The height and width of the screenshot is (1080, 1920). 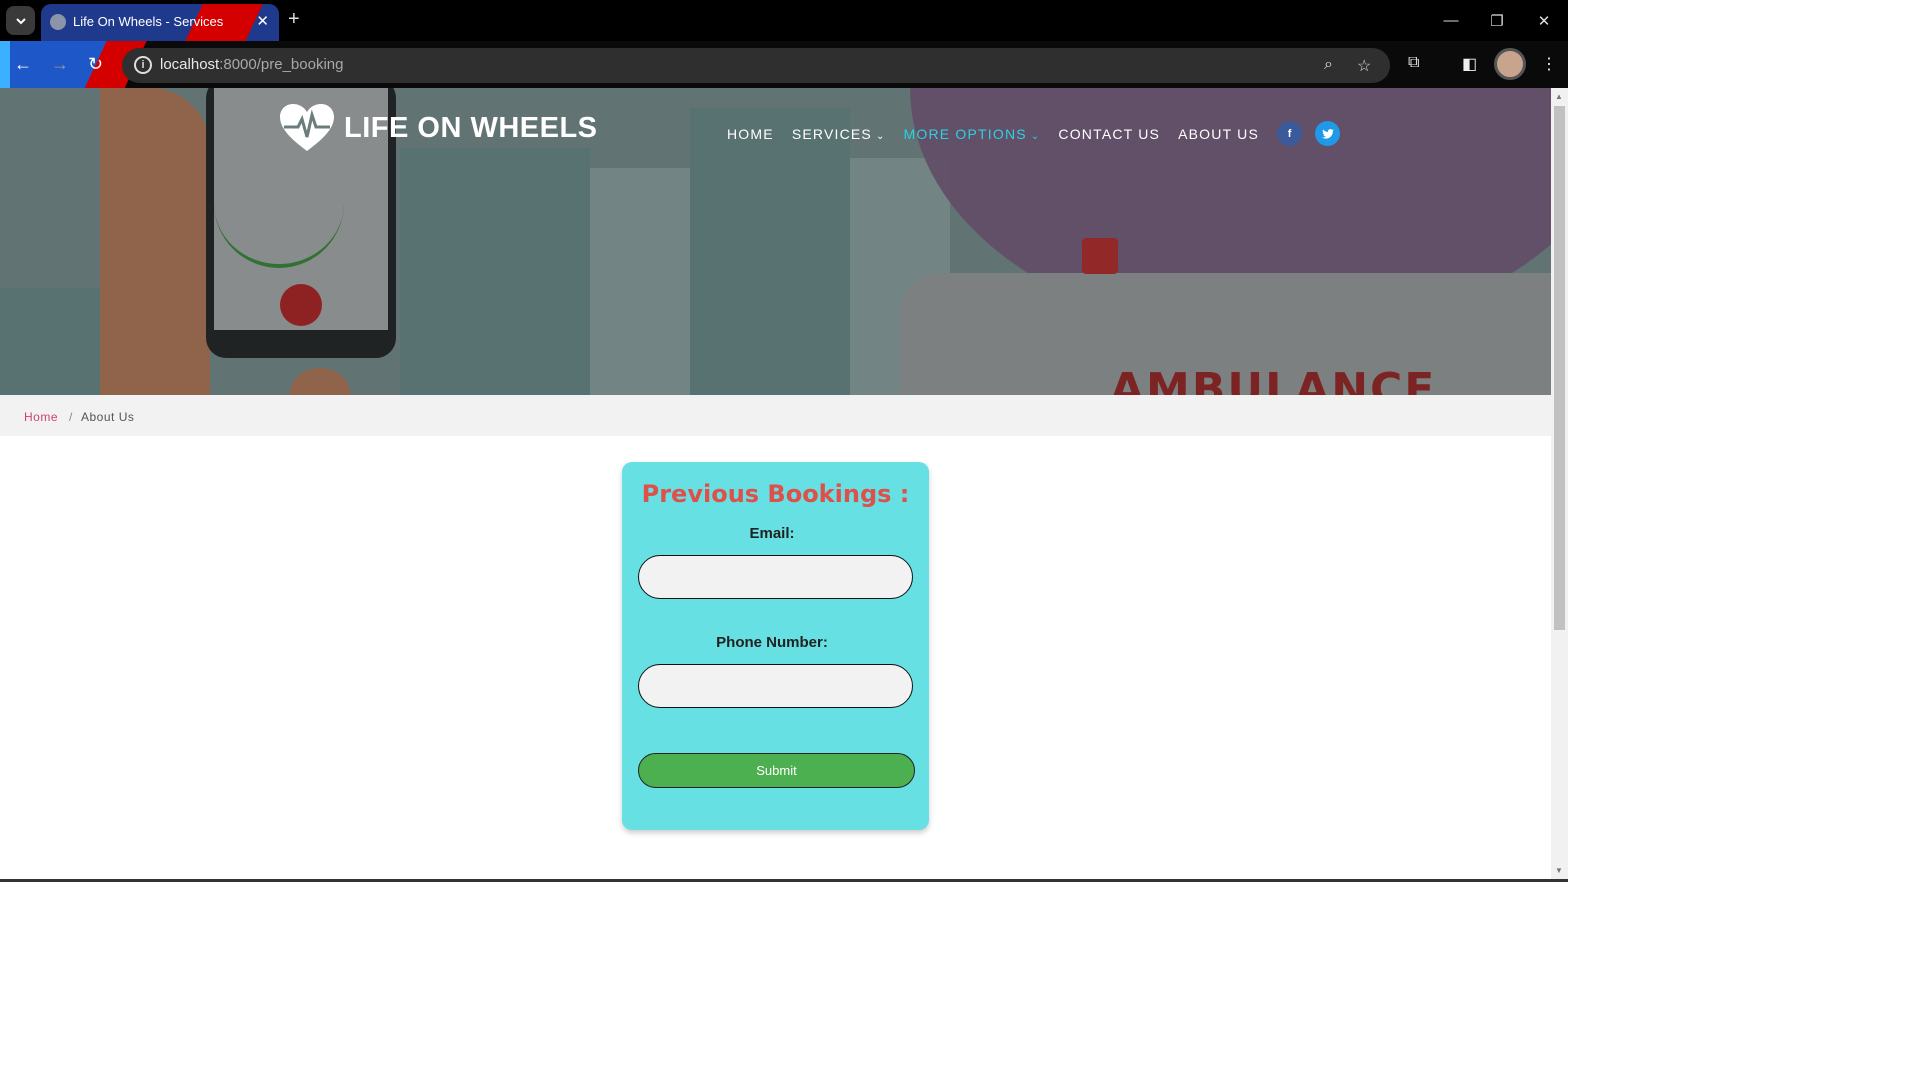 I want to click on breadcrumb-home-link: Home, so click(x=41, y=417).